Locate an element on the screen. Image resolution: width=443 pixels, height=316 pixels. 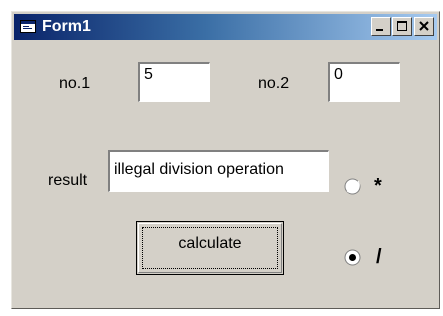
calculate-button: calculate is located at coordinates (210, 248).